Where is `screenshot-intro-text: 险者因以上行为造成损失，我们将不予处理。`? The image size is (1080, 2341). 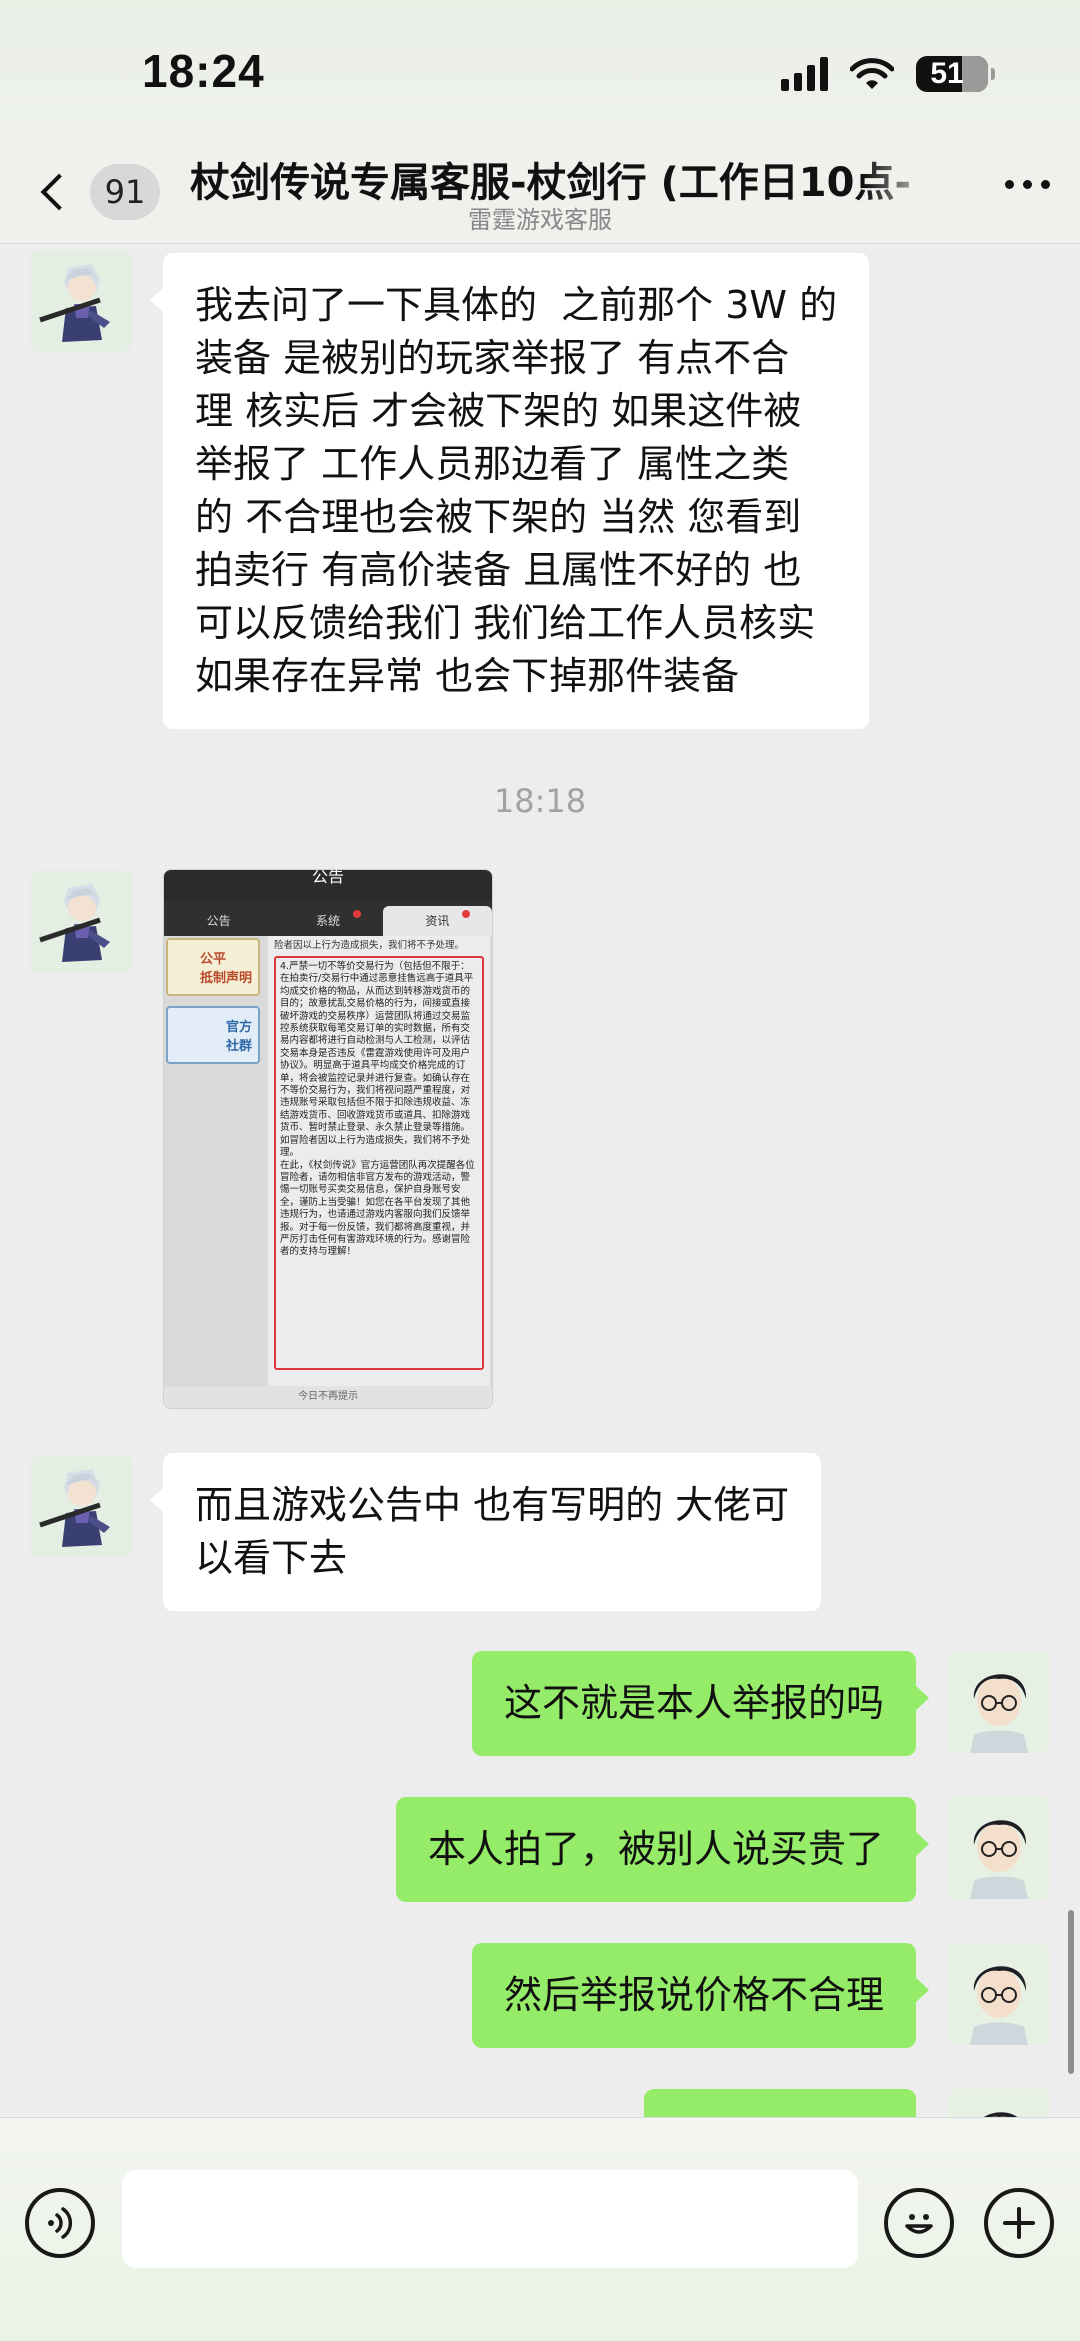
screenshot-intro-text: 险者因以上行为造成损失，我们将不予处理。 is located at coordinates (369, 945).